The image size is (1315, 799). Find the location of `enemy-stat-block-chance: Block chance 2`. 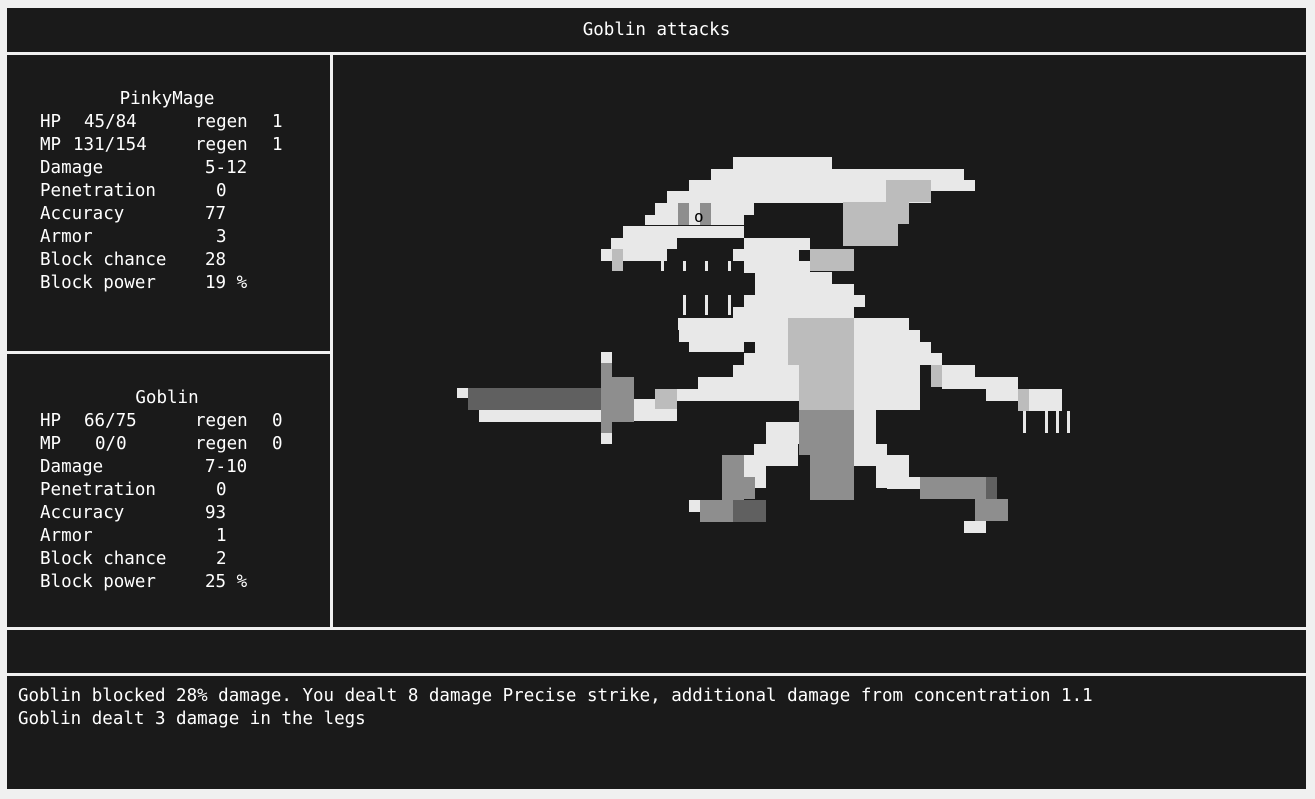

enemy-stat-block-chance: Block chance 2 is located at coordinates (133, 559).